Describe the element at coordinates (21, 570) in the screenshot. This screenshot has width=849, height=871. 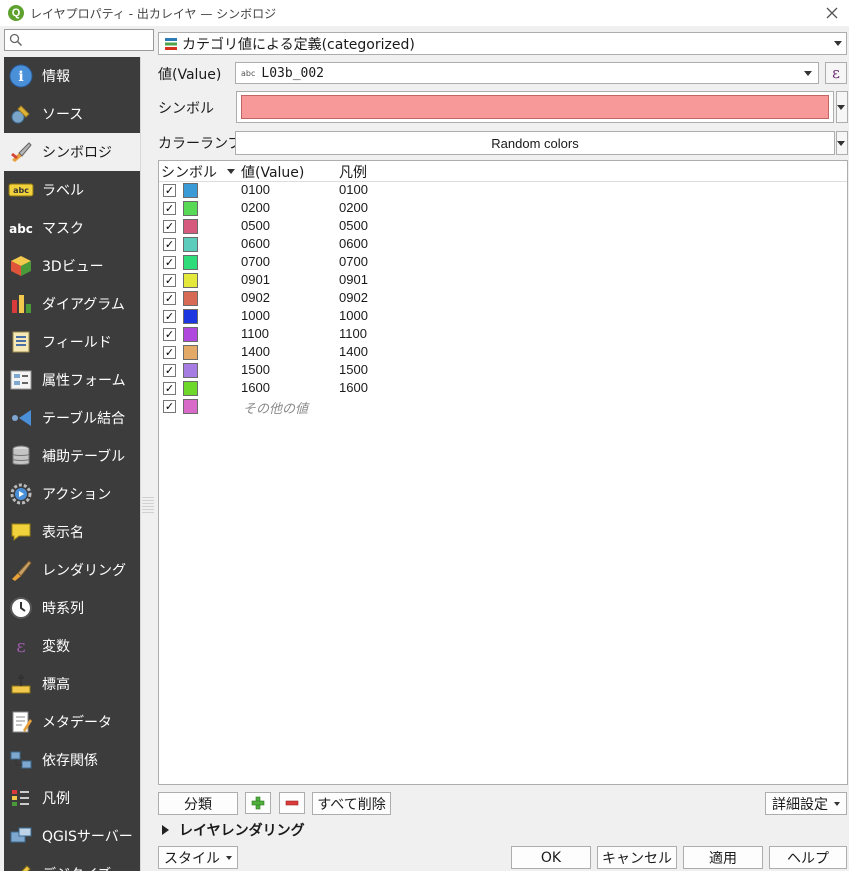
I see `rendering-icon` at that location.